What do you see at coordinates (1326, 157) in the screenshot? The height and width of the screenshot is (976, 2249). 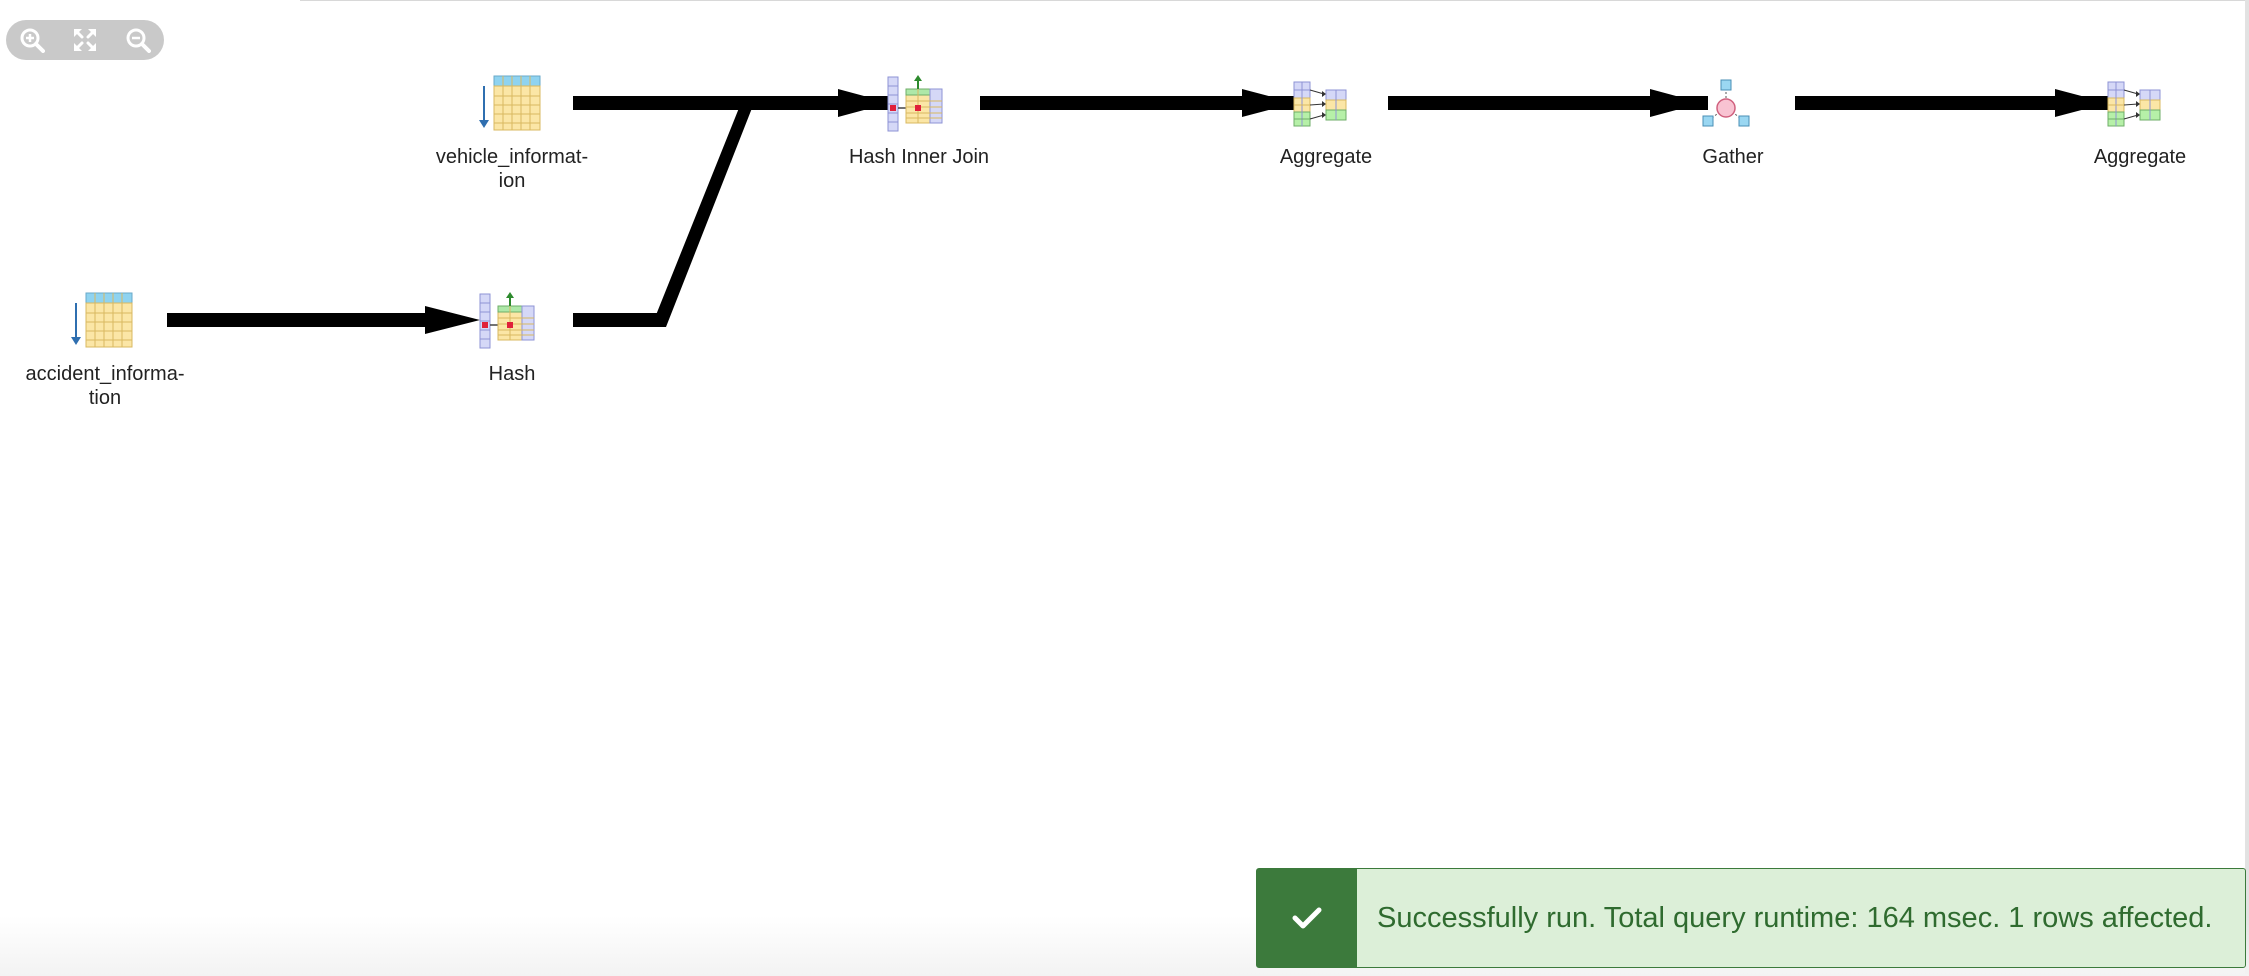 I see `node-label-aggregate-1: Aggregate` at bounding box center [1326, 157].